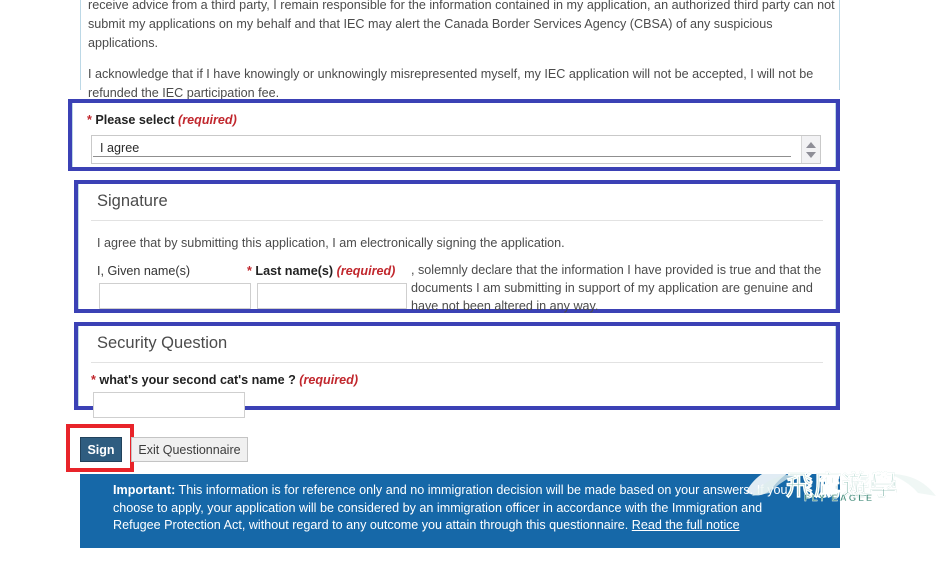 This screenshot has width=944, height=568. Describe the element at coordinates (162, 343) in the screenshot. I see `security-question-section-title: Security Question` at that location.